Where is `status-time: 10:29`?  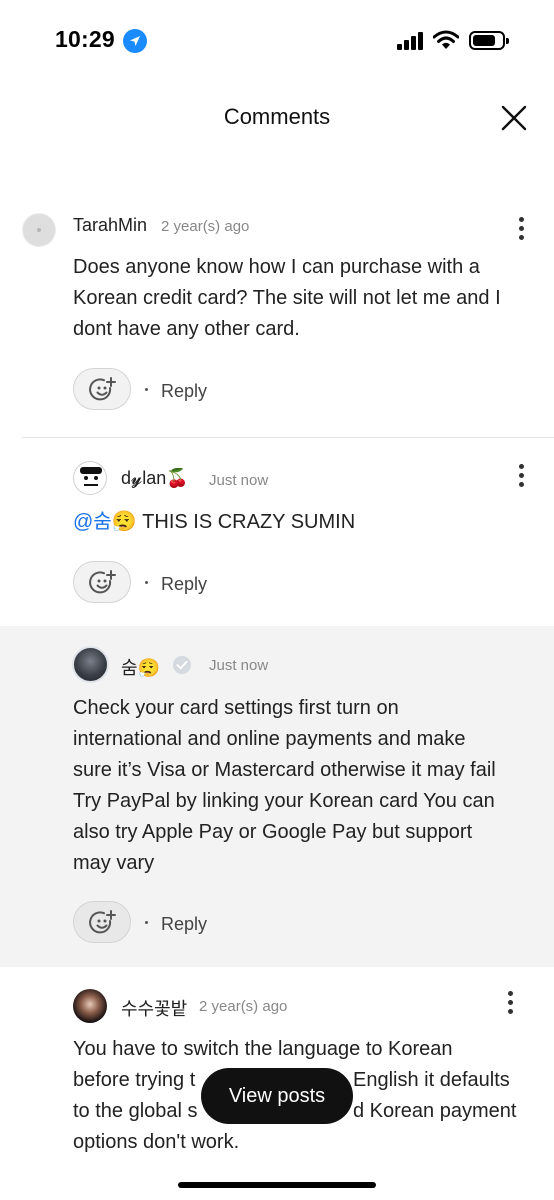
status-time: 10:29 is located at coordinates (85, 39).